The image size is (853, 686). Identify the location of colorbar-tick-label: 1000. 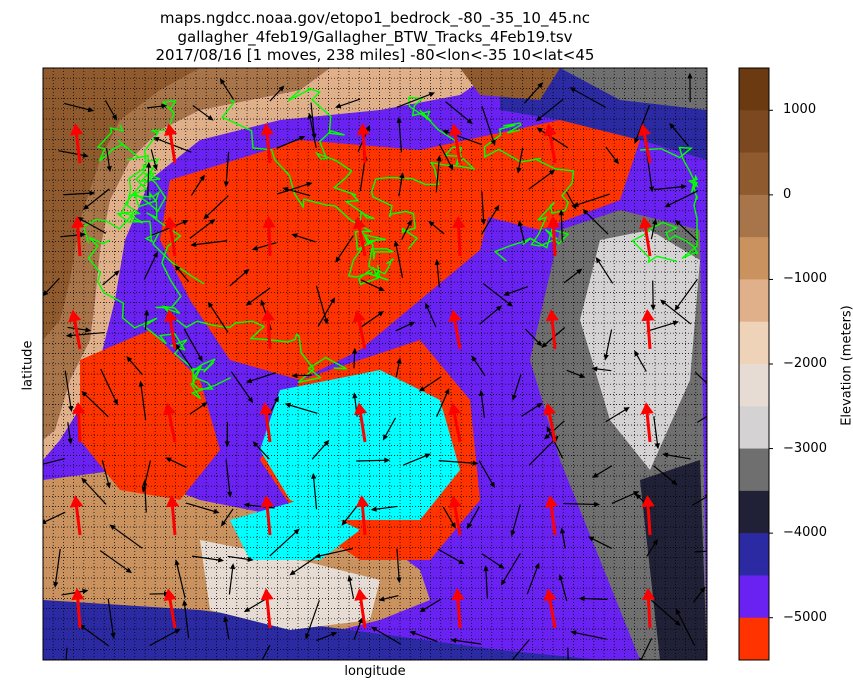
(800, 110).